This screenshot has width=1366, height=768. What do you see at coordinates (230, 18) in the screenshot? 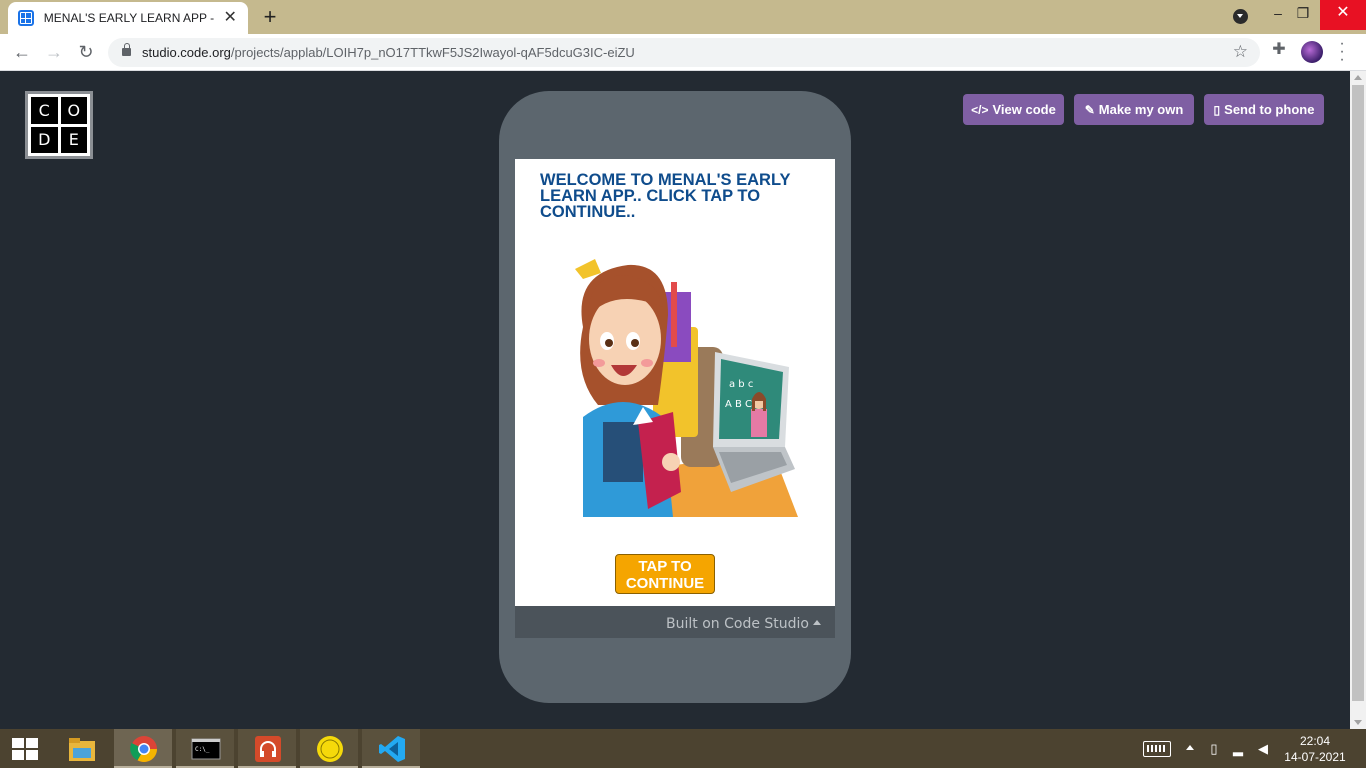
I see `tab-close-icon: ✕` at bounding box center [230, 18].